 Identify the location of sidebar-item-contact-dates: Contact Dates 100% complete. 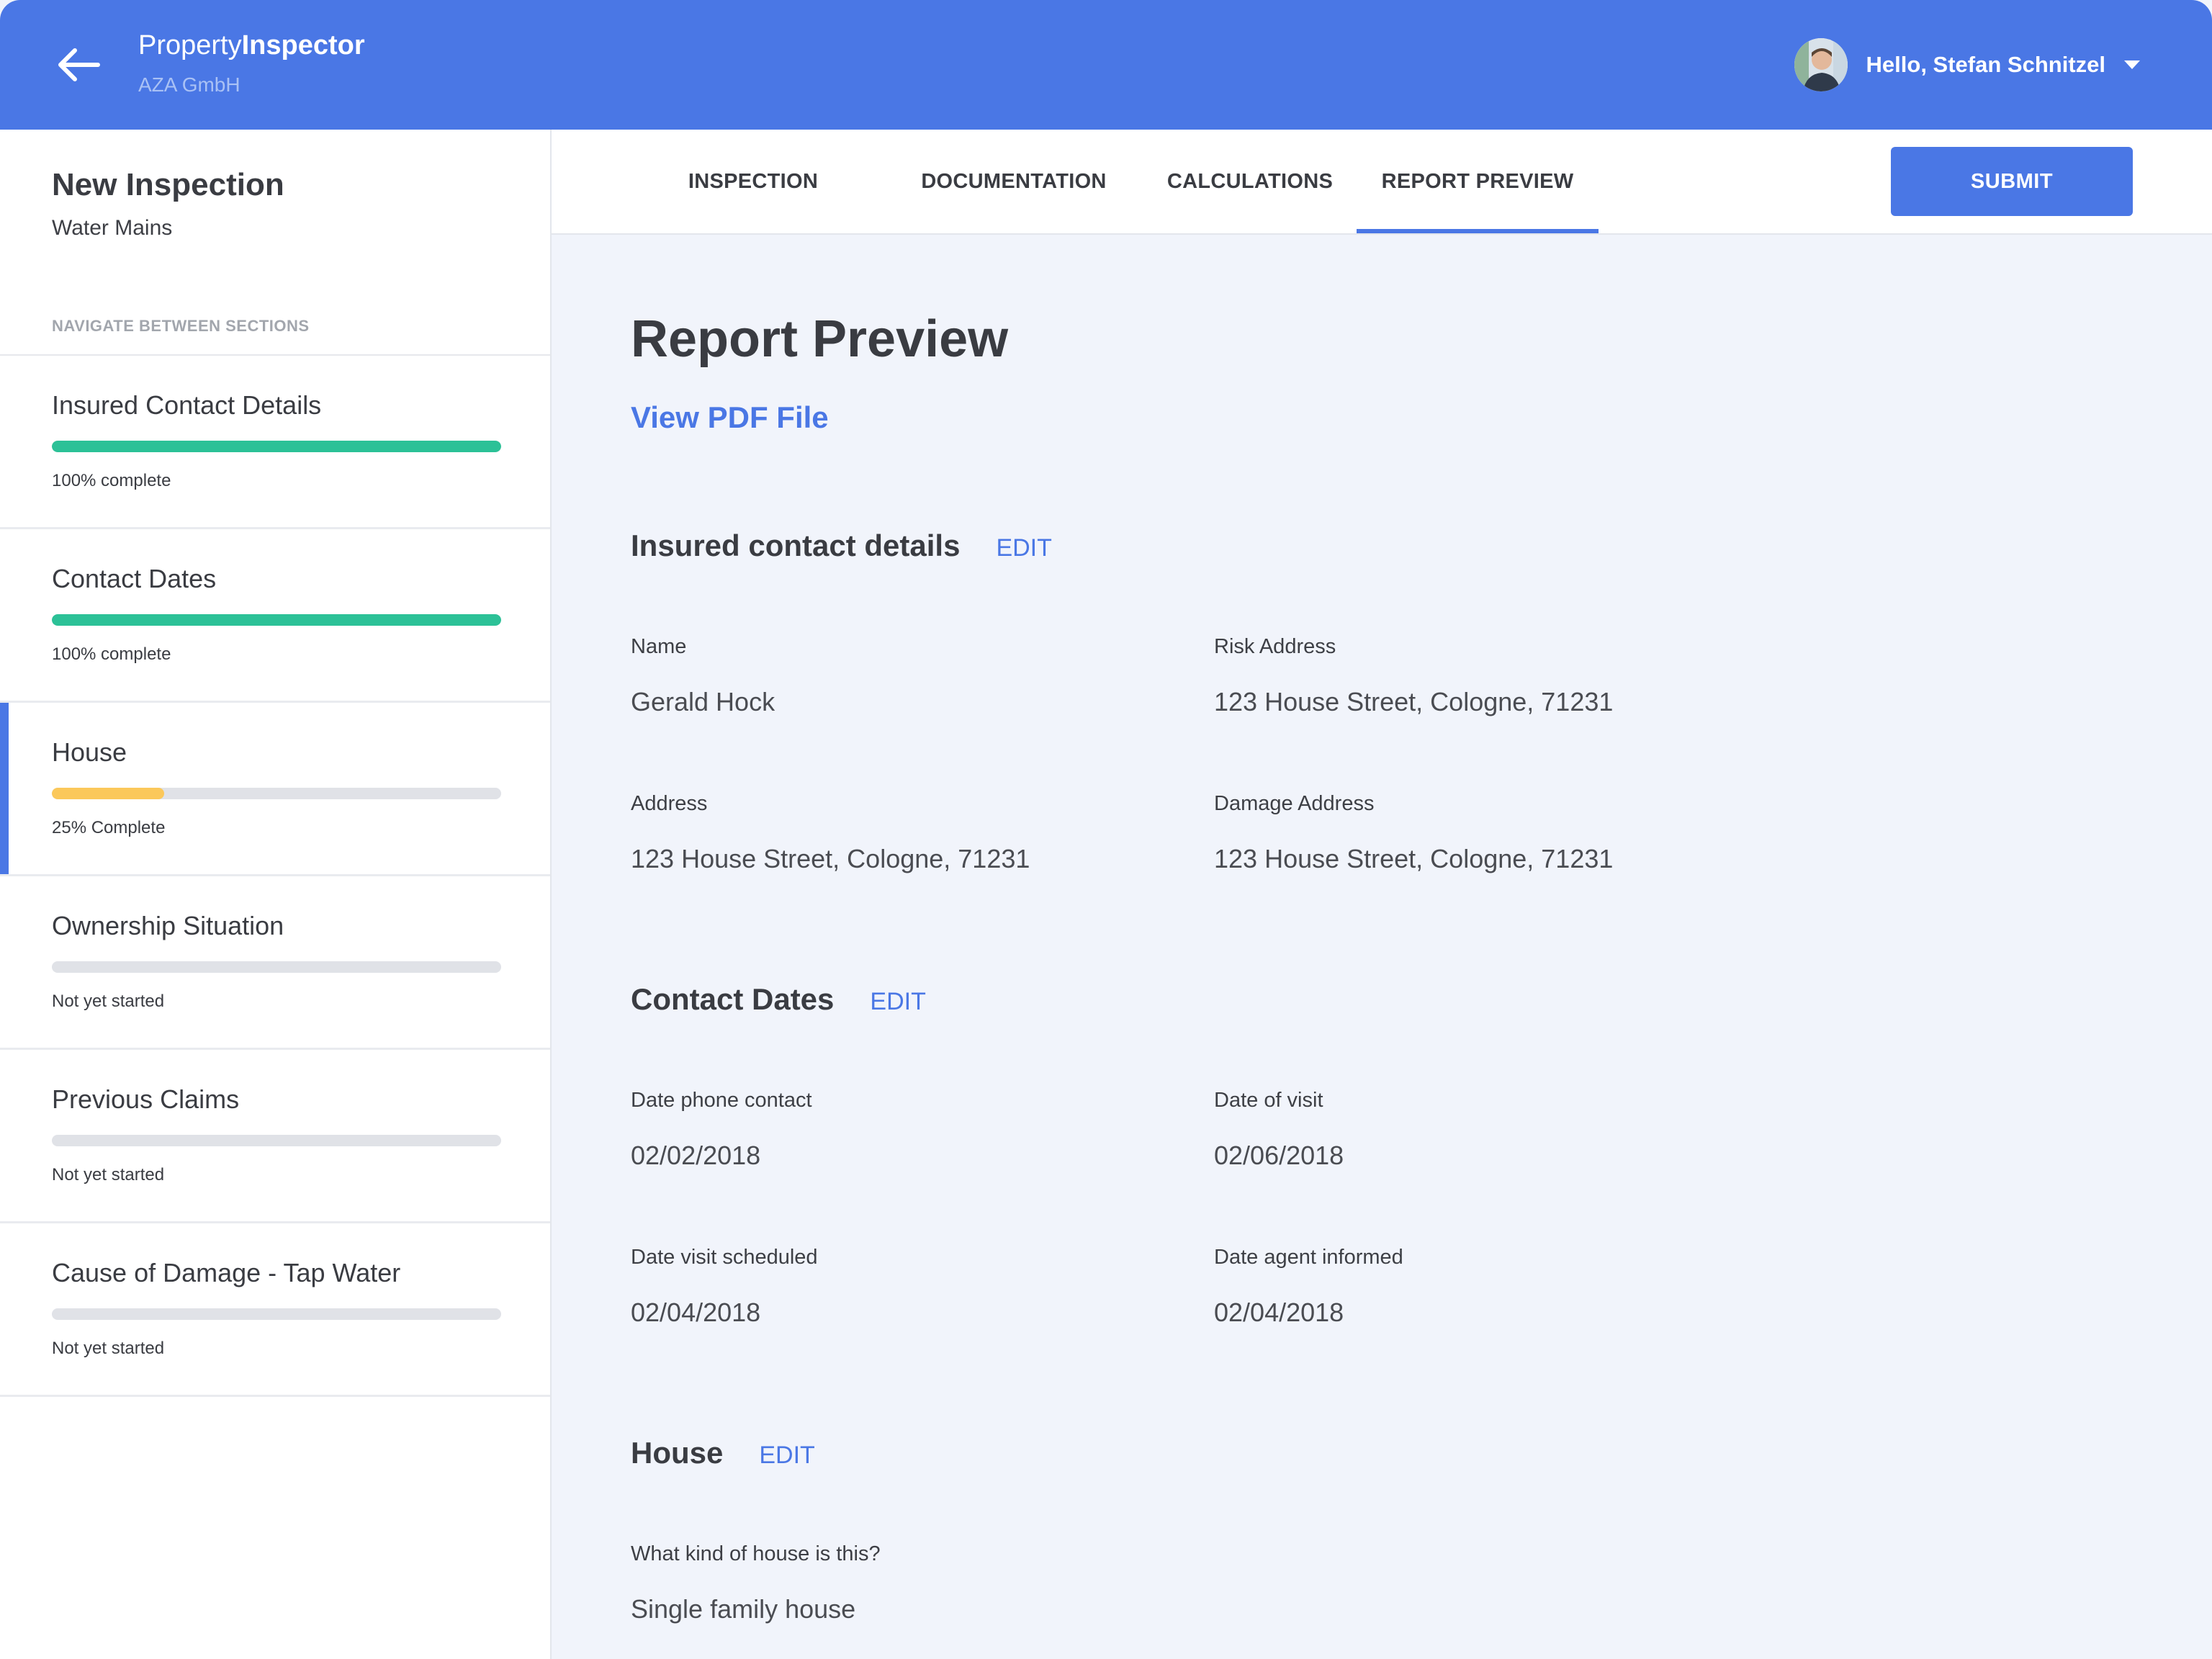
(275, 616).